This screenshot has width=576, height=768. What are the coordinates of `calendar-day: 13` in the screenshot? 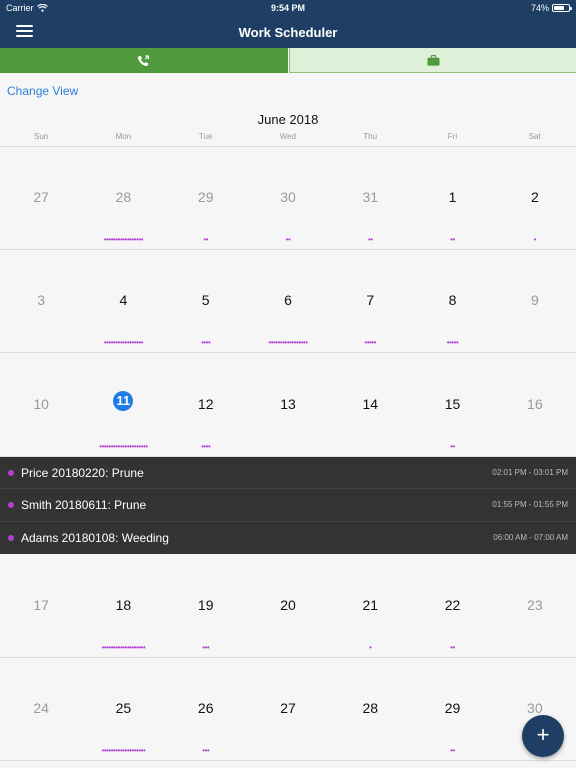 It's located at (288, 405).